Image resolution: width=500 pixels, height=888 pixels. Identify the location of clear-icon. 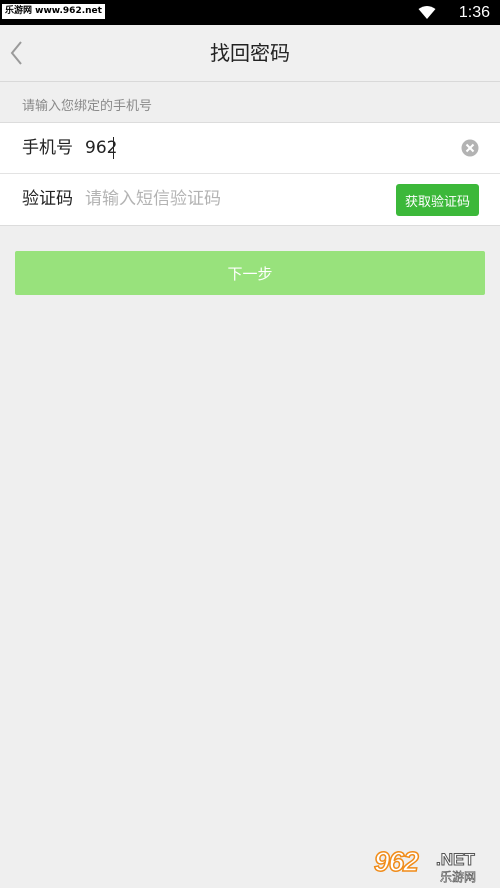
(470, 148).